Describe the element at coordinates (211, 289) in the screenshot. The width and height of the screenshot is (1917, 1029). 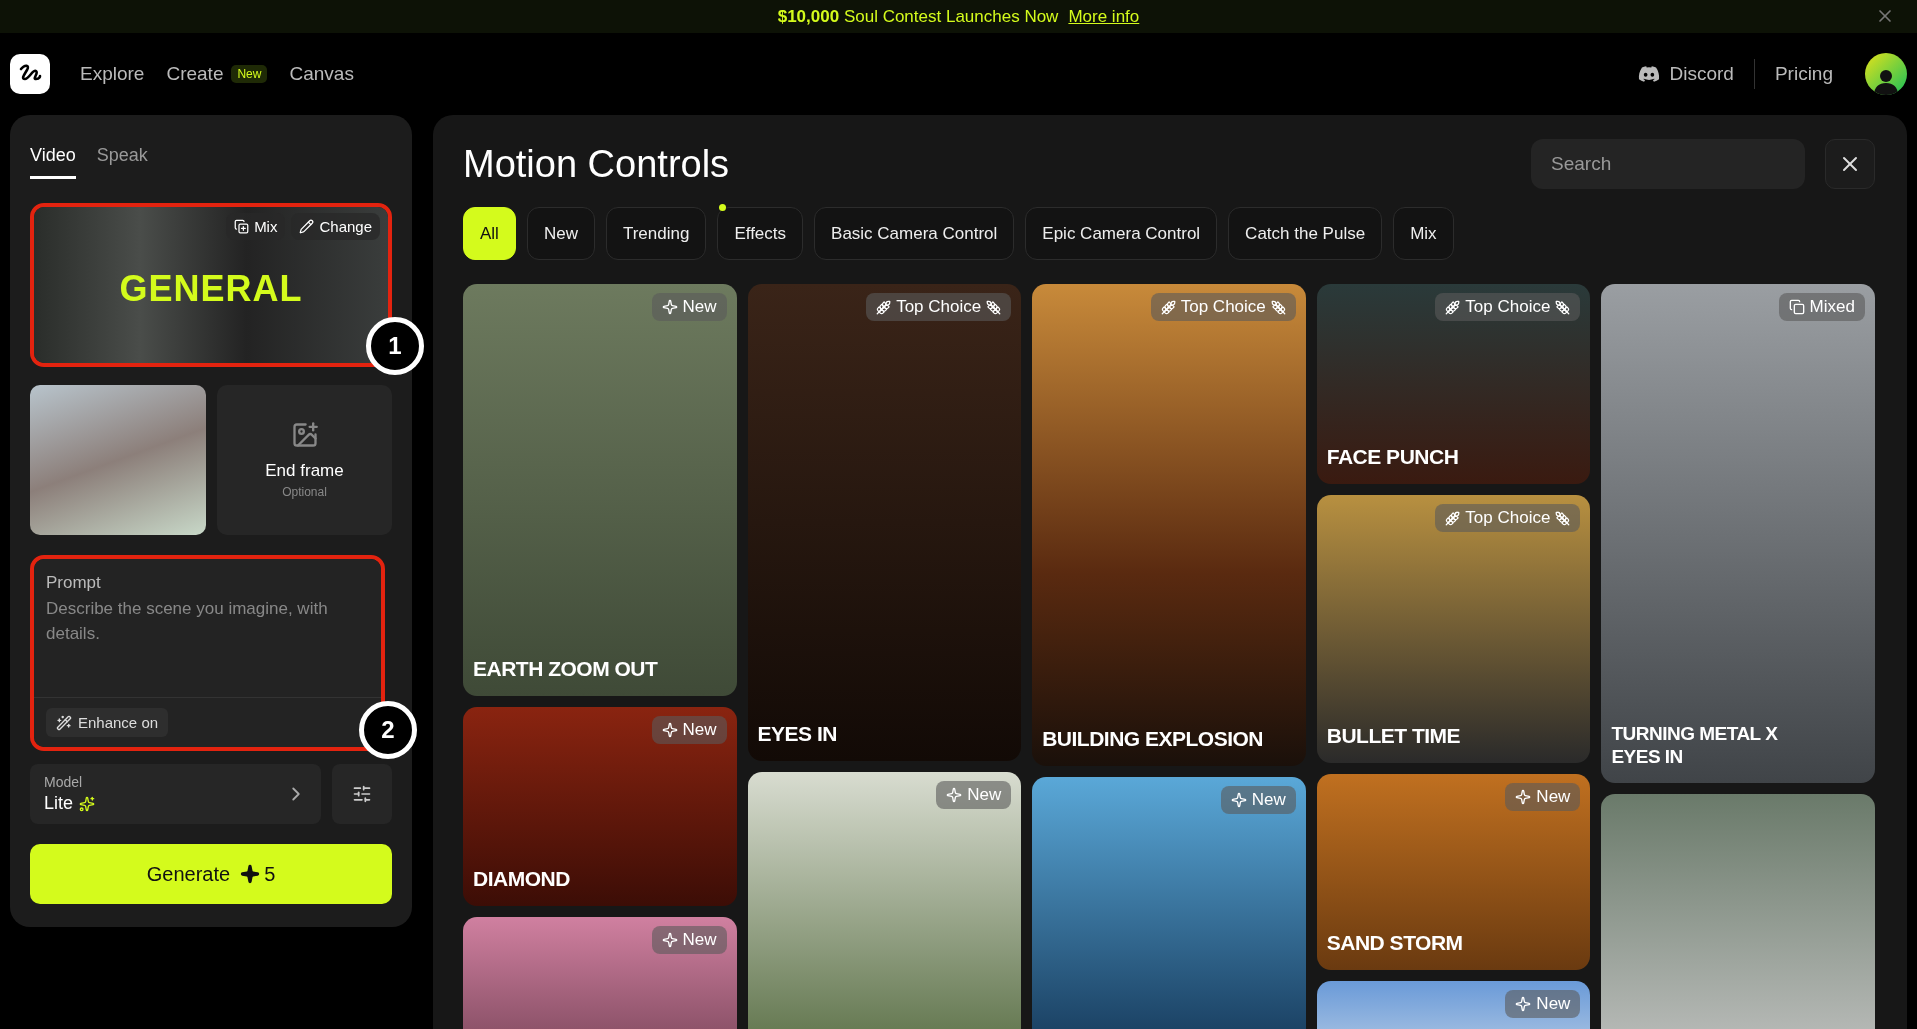
I see `preset-title: GENERAL` at that location.